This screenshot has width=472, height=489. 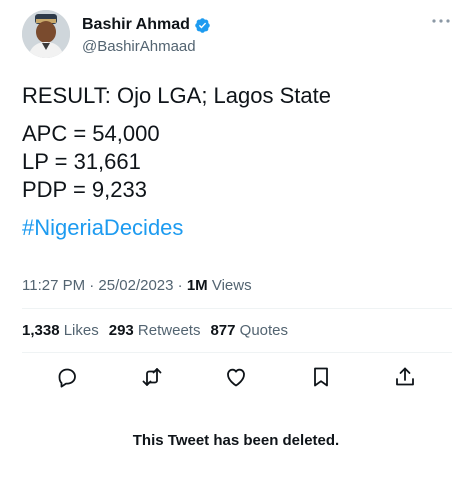 What do you see at coordinates (236, 440) in the screenshot?
I see `deleted-notice: This Tweet has been deleted.` at bounding box center [236, 440].